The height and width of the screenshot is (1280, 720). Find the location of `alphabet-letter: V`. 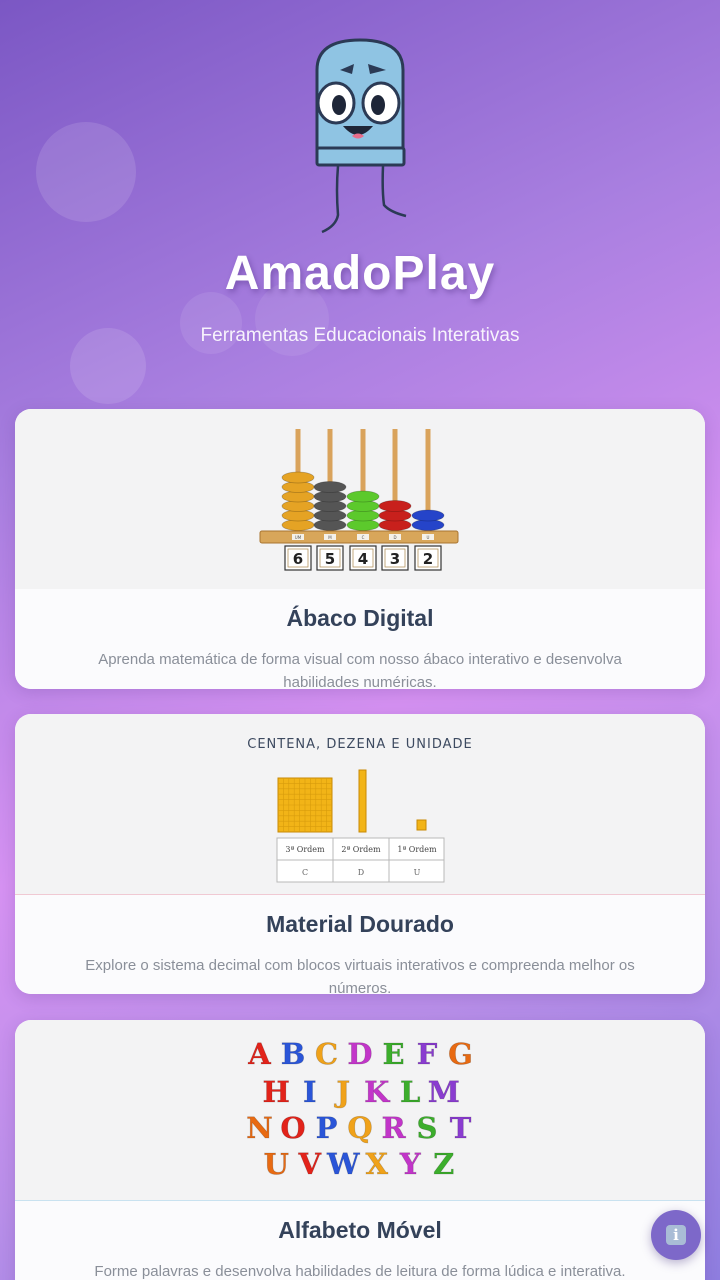

alphabet-letter: V is located at coordinates (309, 1164).